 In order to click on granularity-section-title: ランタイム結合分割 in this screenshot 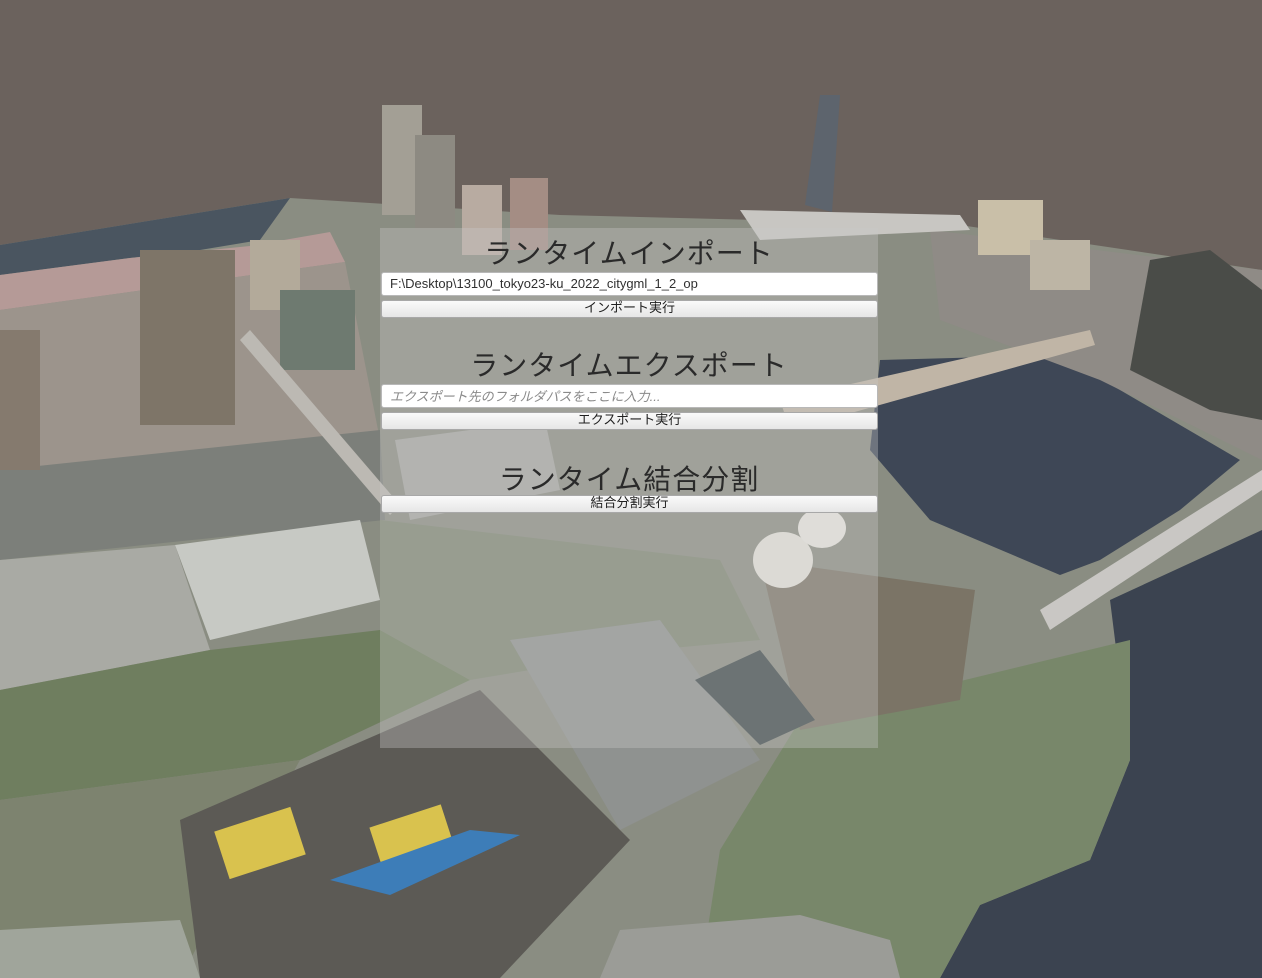, I will do `click(629, 479)`.